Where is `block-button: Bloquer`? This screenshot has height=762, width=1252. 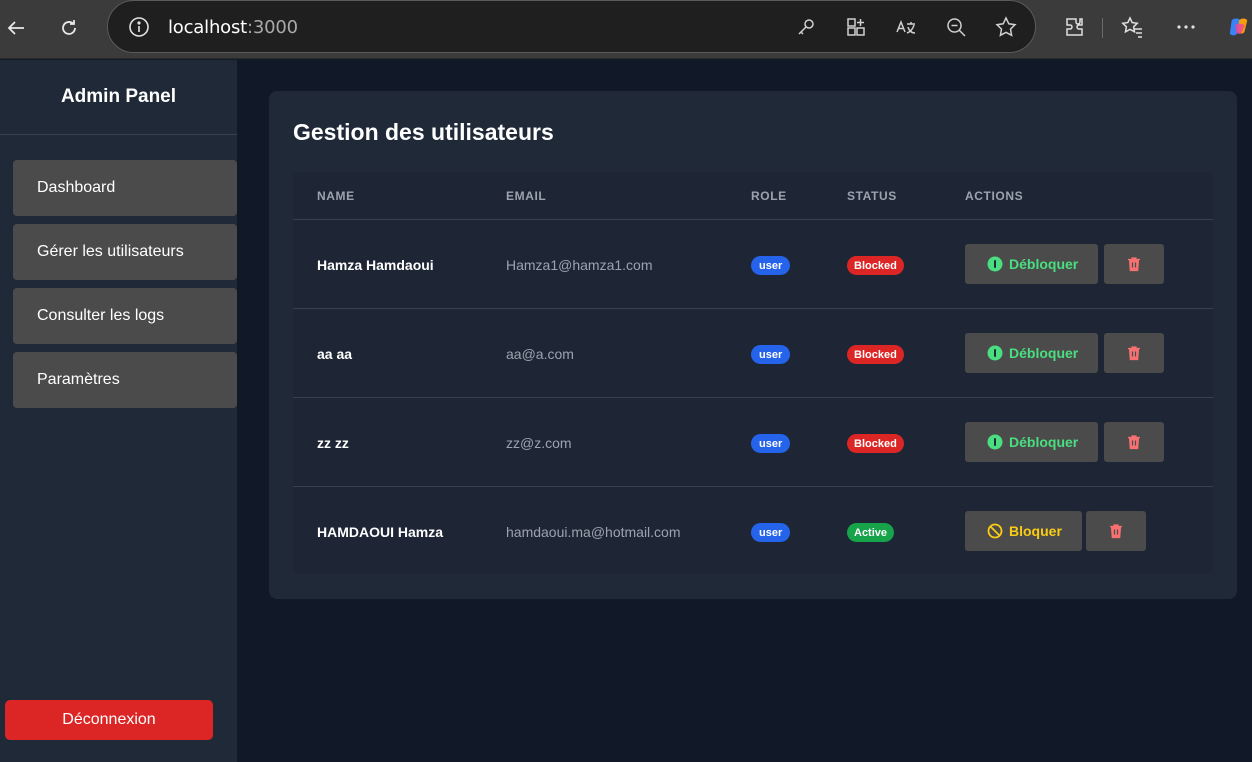
block-button: Bloquer is located at coordinates (1023, 531).